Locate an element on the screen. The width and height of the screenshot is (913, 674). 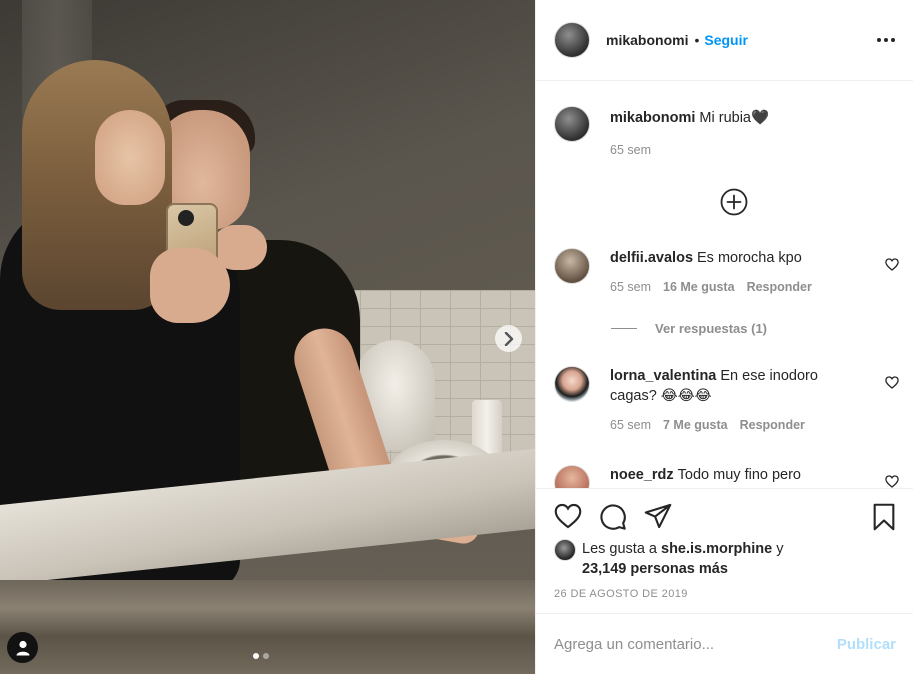
likes-count: 23,149 personas más is located at coordinates (655, 569).